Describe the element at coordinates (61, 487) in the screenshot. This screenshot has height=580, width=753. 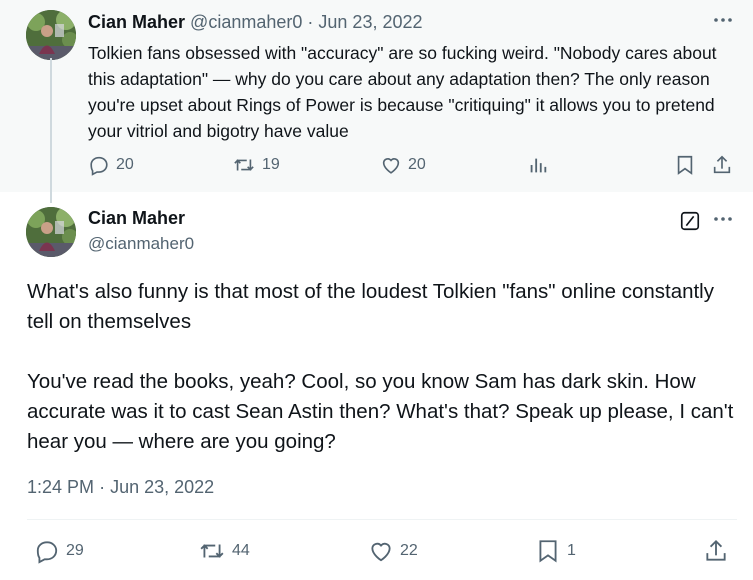
I see `tweet-time: 1:24 PM` at that location.